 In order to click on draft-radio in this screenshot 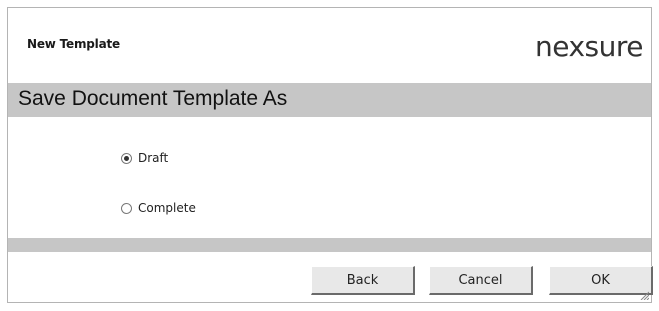, I will do `click(126, 158)`.